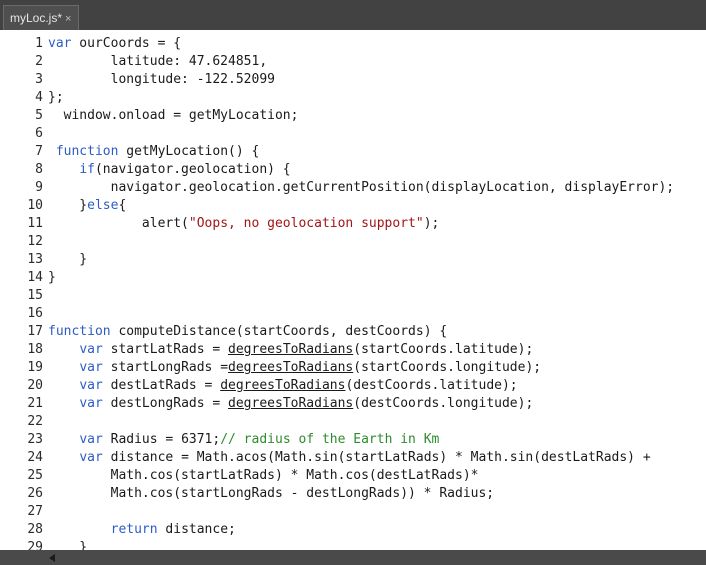 Image resolution: width=706 pixels, height=565 pixels. What do you see at coordinates (103, 205) in the screenshot?
I see `code-token: else` at bounding box center [103, 205].